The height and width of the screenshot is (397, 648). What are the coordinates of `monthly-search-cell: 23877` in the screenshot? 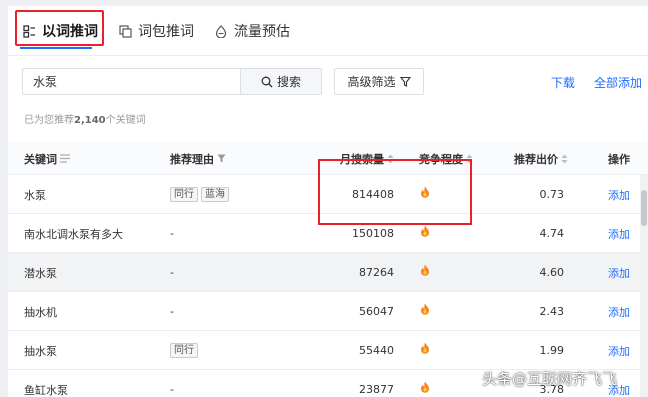 It's located at (376, 389).